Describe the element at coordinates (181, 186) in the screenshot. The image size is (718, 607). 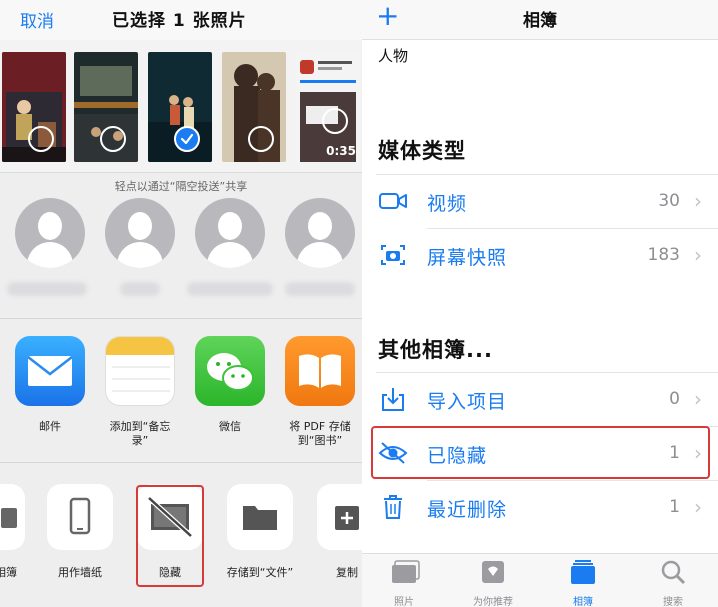
I see `airdrop-hint: 轻点以通过“隔空投送”共享` at that location.